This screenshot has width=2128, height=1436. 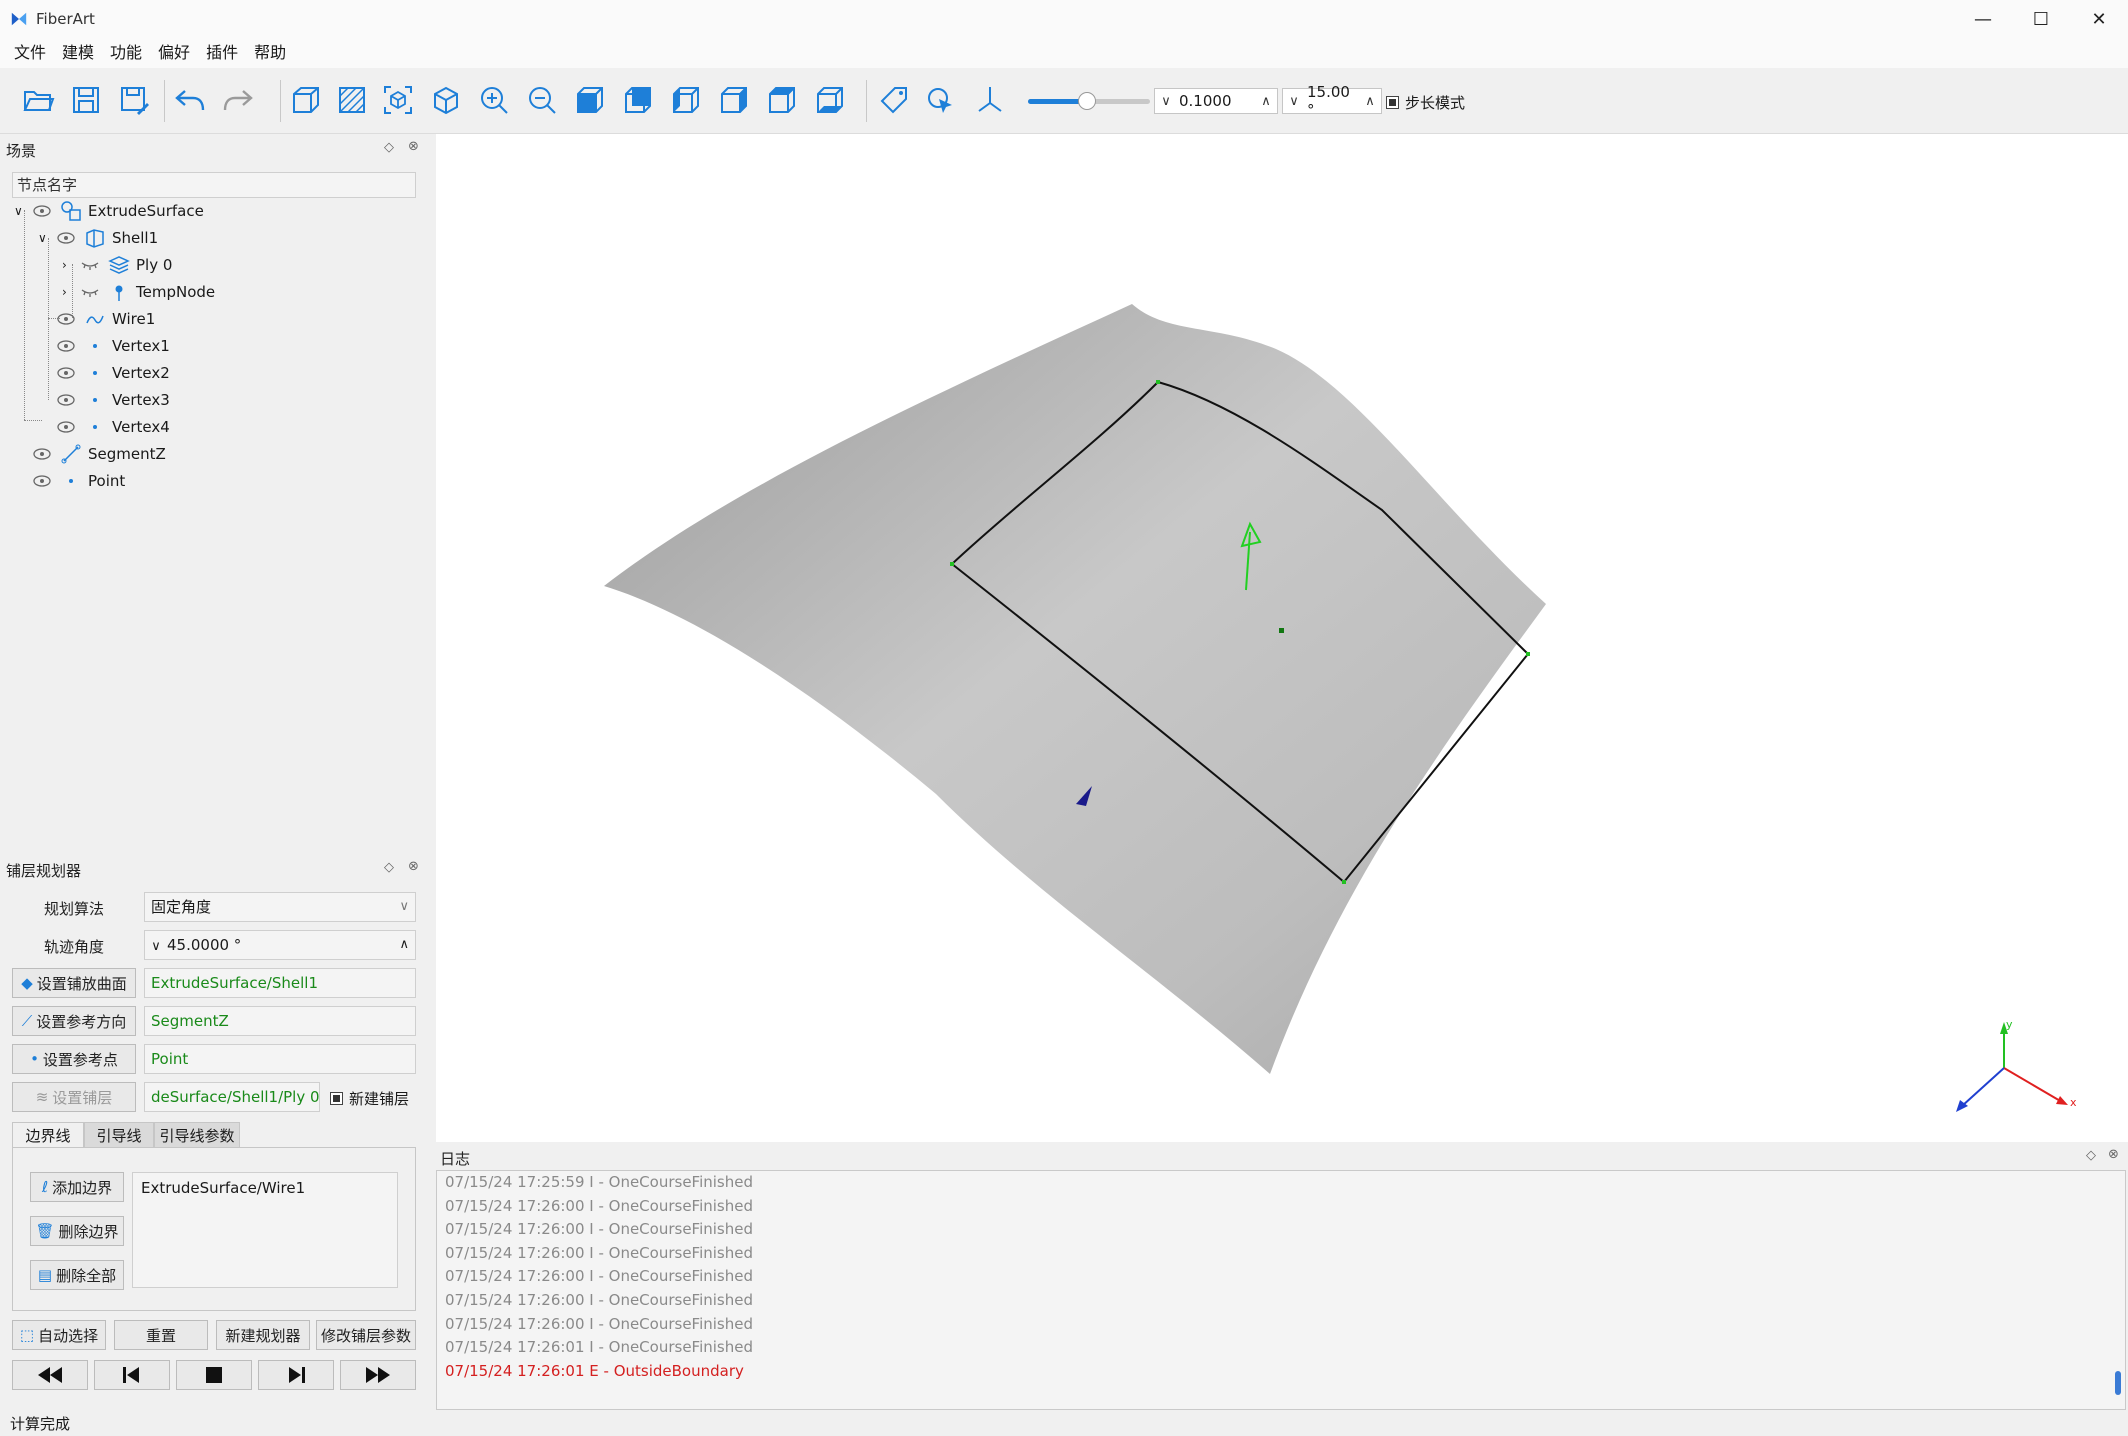 What do you see at coordinates (590, 100) in the screenshot?
I see `view-front-button` at bounding box center [590, 100].